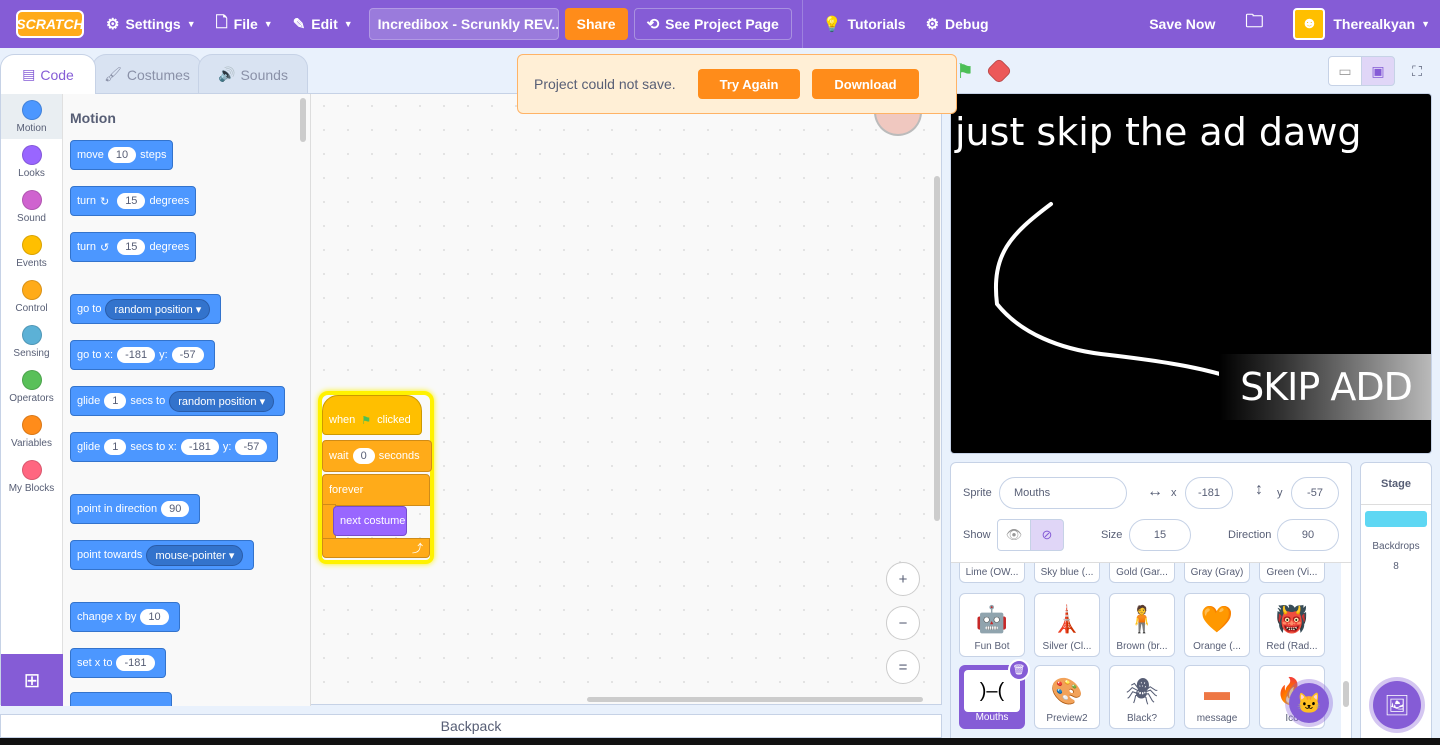  I want to click on category-control: Control, so click(31, 296).